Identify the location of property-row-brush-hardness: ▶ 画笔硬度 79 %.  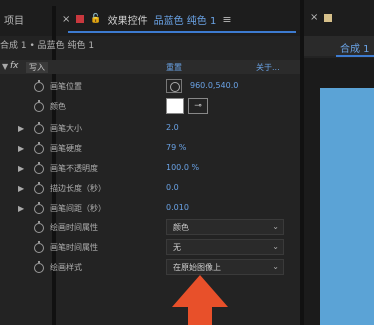
(150, 149).